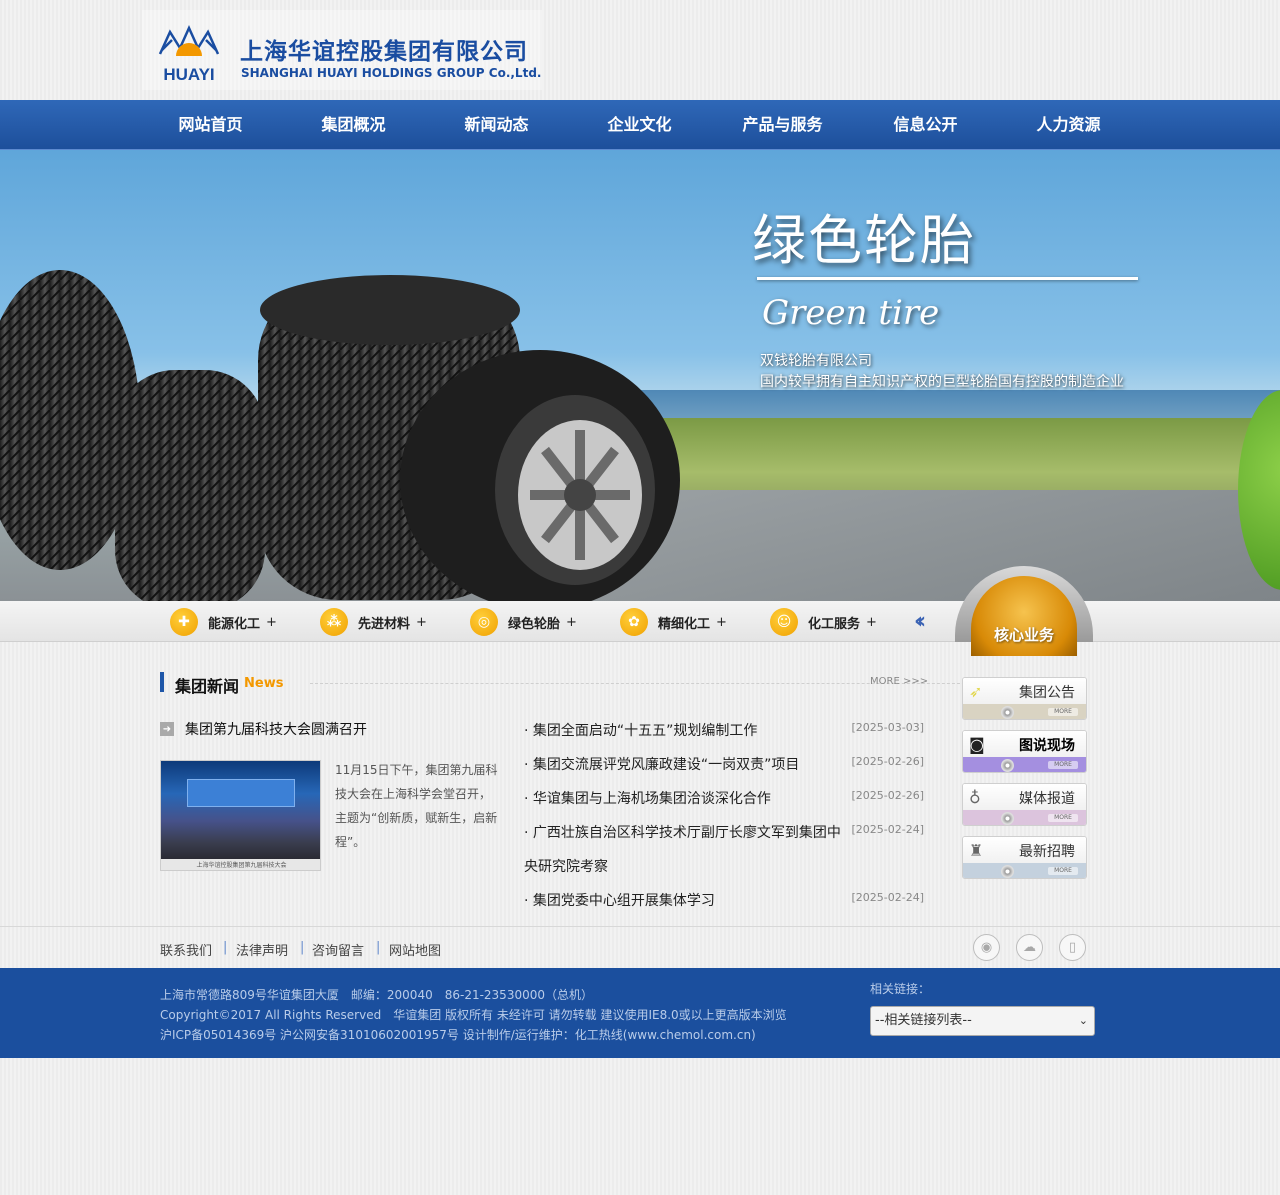 The image size is (1280, 1195). Describe the element at coordinates (975, 797) in the screenshot. I see `microphone-icon: ♁` at that location.